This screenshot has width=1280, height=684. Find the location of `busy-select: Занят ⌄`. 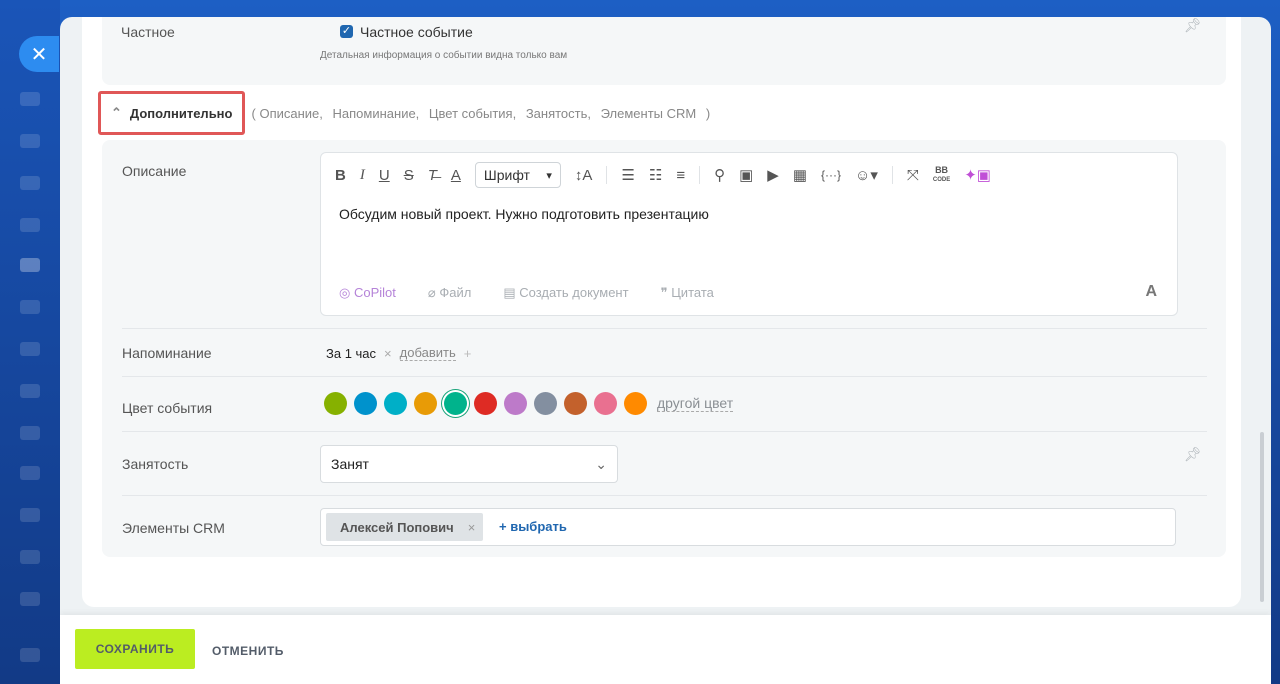

busy-select: Занят ⌄ is located at coordinates (469, 464).